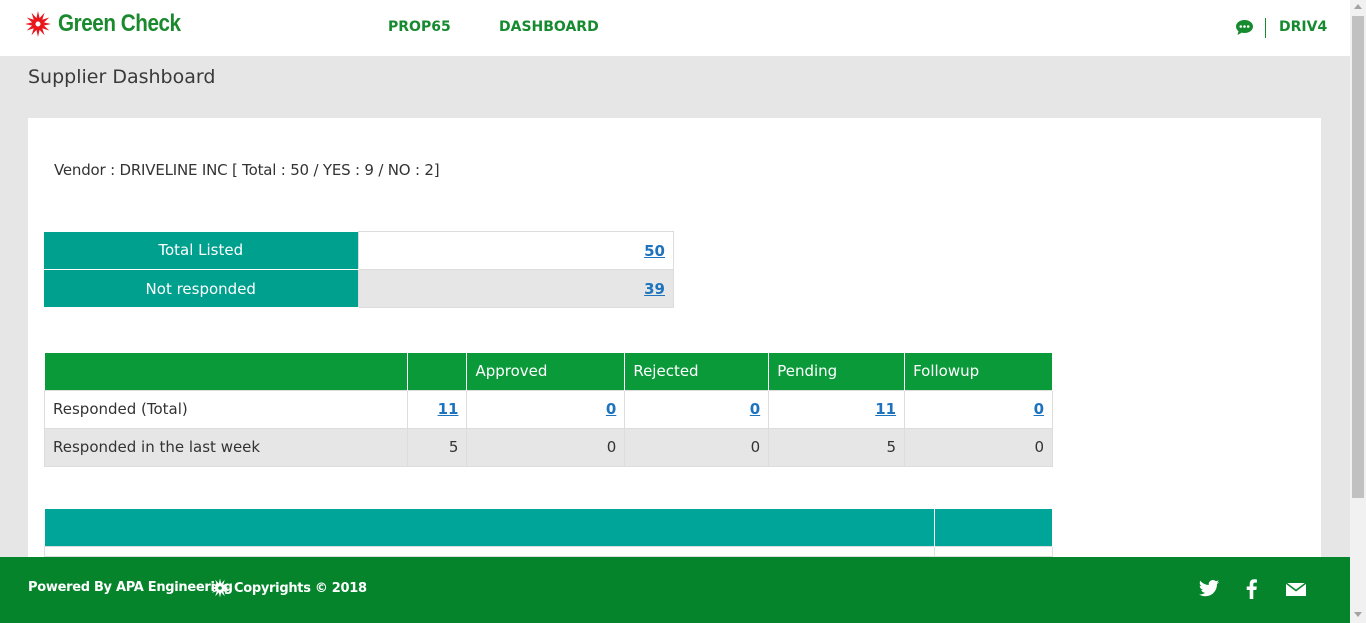  What do you see at coordinates (549, 27) in the screenshot?
I see `nav-dashboard: DASHBOARD` at bounding box center [549, 27].